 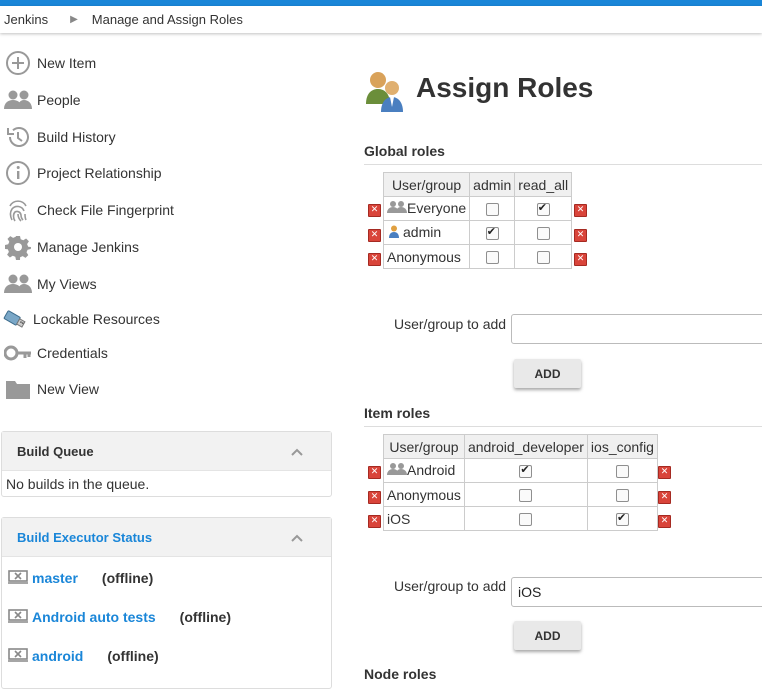 I want to click on page-title: Assign Roles, so click(x=505, y=87).